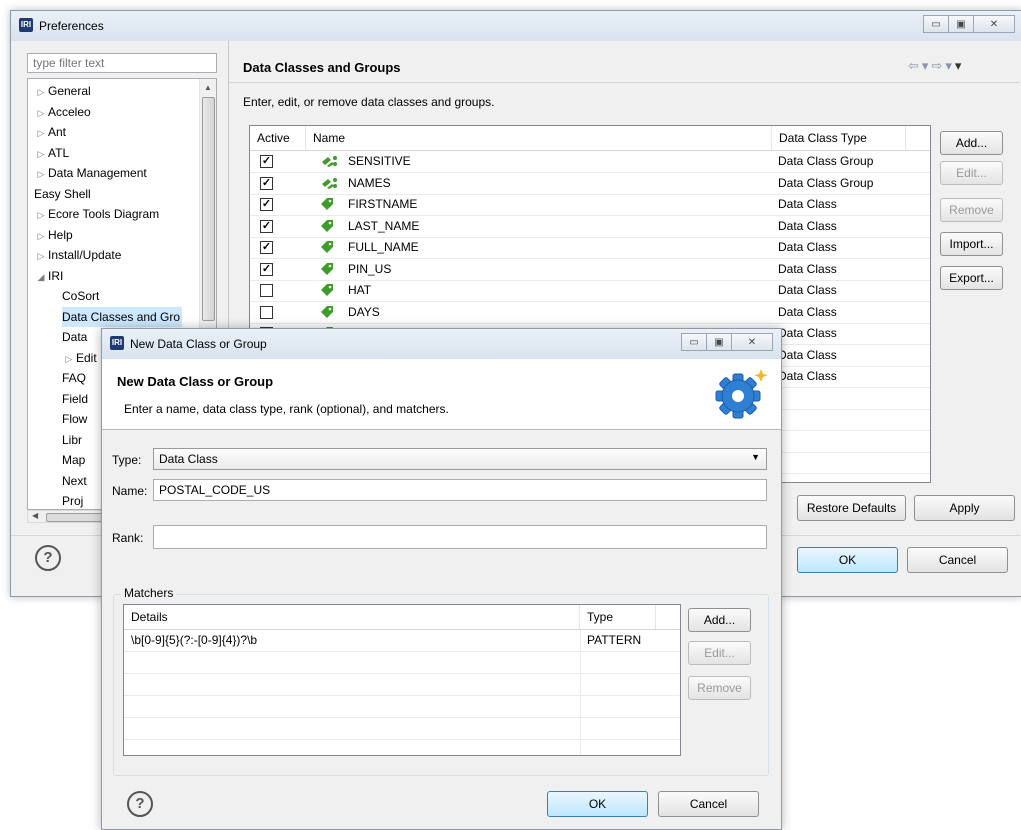 Image resolution: width=1021 pixels, height=830 pixels. I want to click on tree-item: ▷ Install/Update, so click(78, 255).